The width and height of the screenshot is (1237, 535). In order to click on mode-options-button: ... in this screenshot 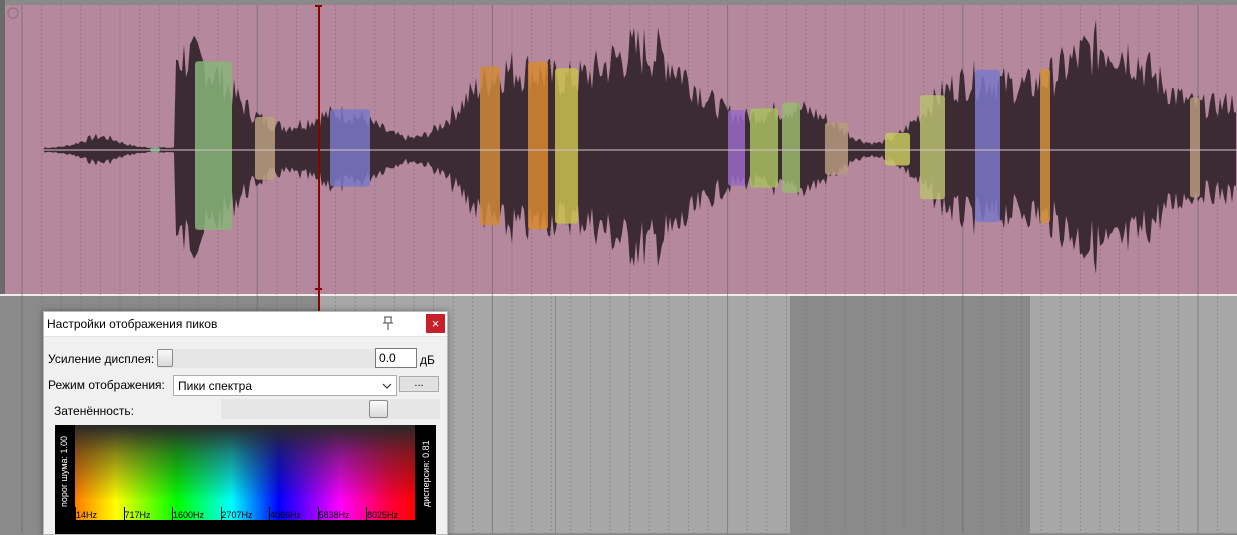, I will do `click(419, 384)`.